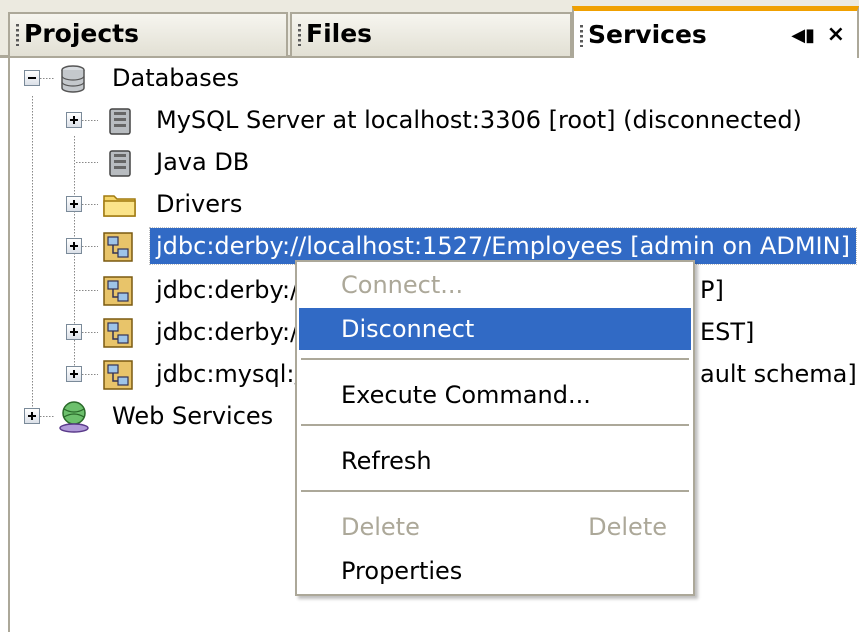  I want to click on tab-projects-label: Projects, so click(82, 33).